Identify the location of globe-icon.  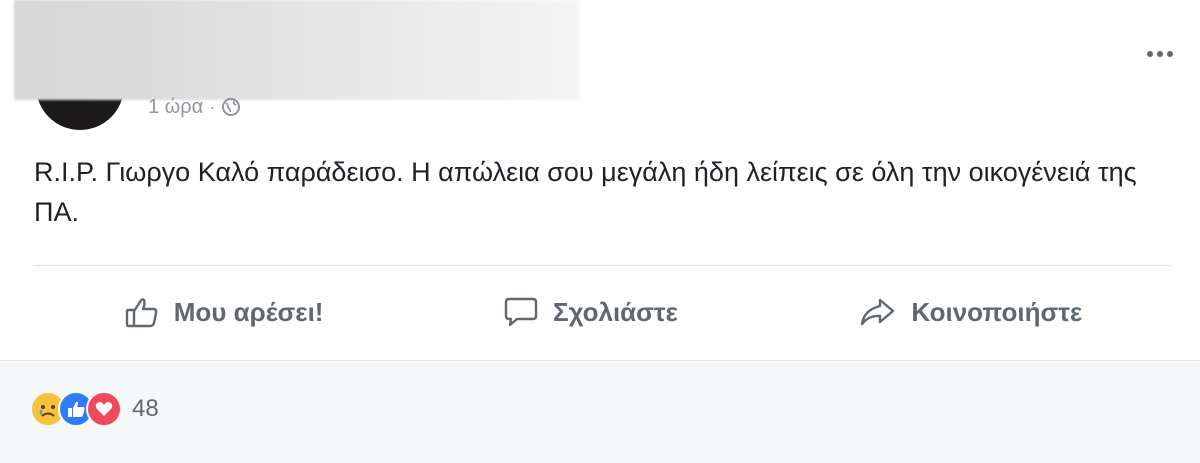
(231, 107).